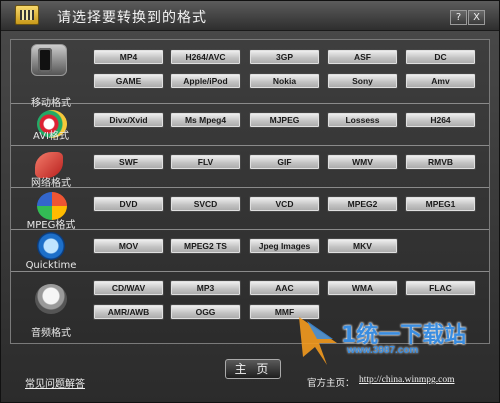  Describe the element at coordinates (51, 299) in the screenshot. I see `speaker-icon` at that location.